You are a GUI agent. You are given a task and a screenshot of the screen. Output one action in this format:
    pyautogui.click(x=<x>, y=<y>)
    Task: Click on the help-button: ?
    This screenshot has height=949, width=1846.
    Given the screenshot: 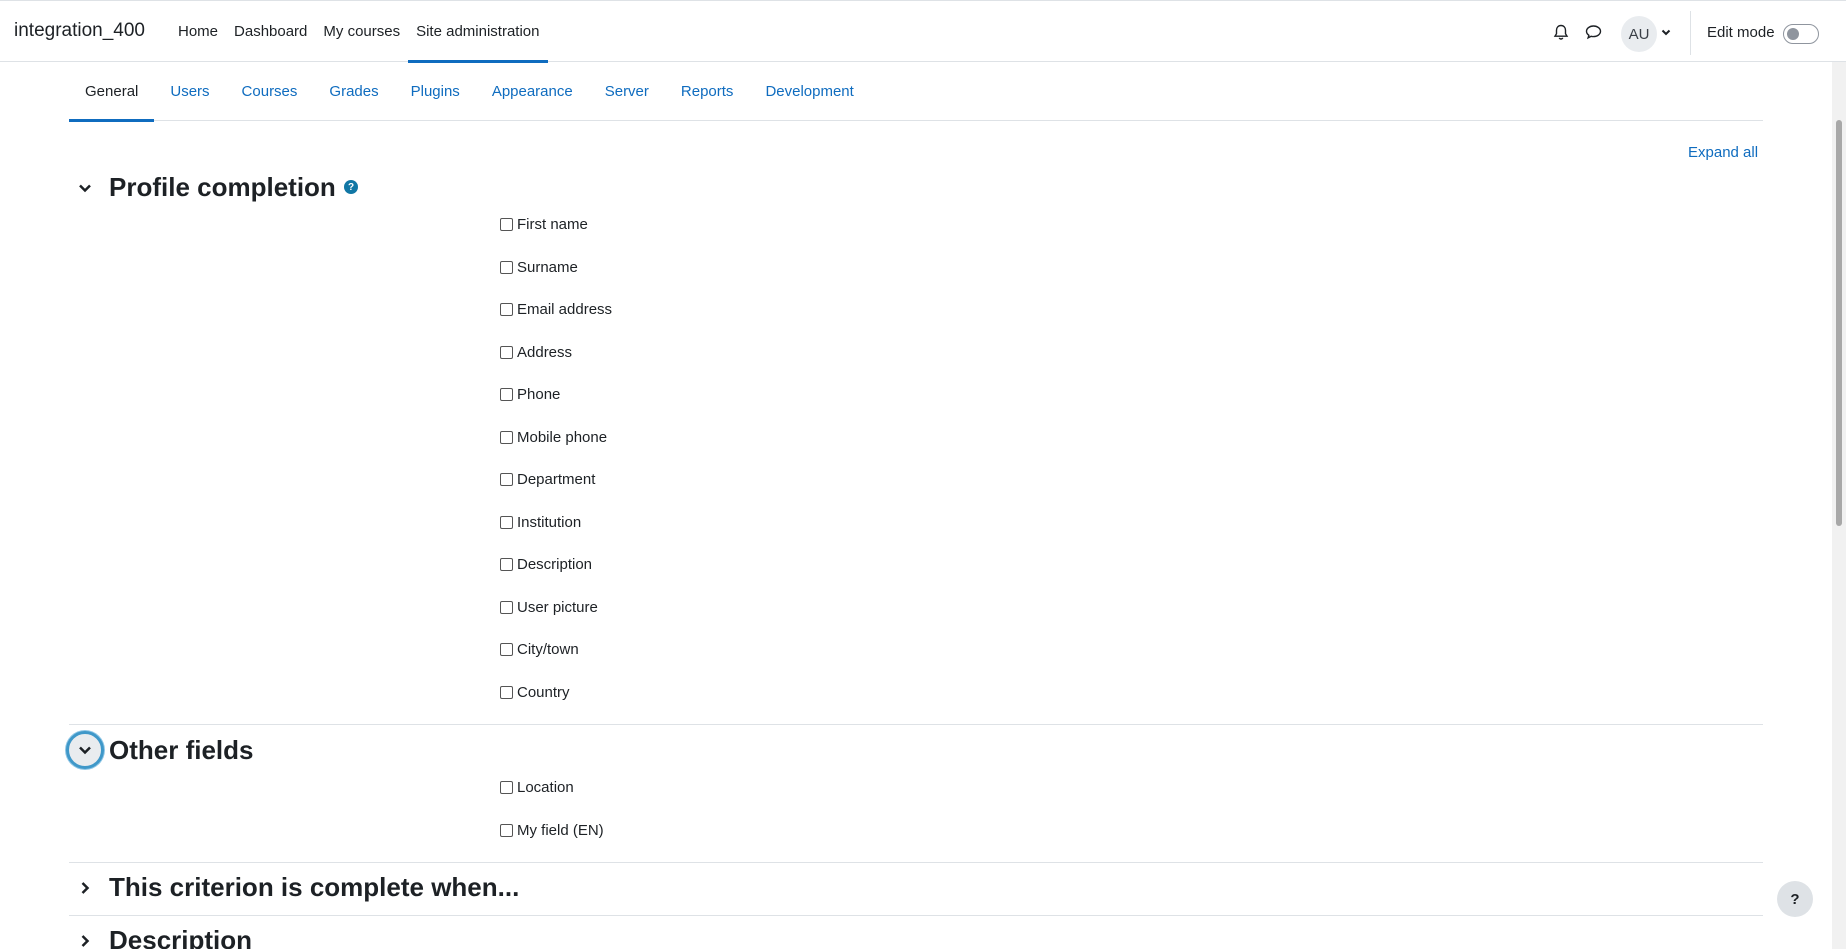 What is the action you would take?
    pyautogui.click(x=1795, y=899)
    